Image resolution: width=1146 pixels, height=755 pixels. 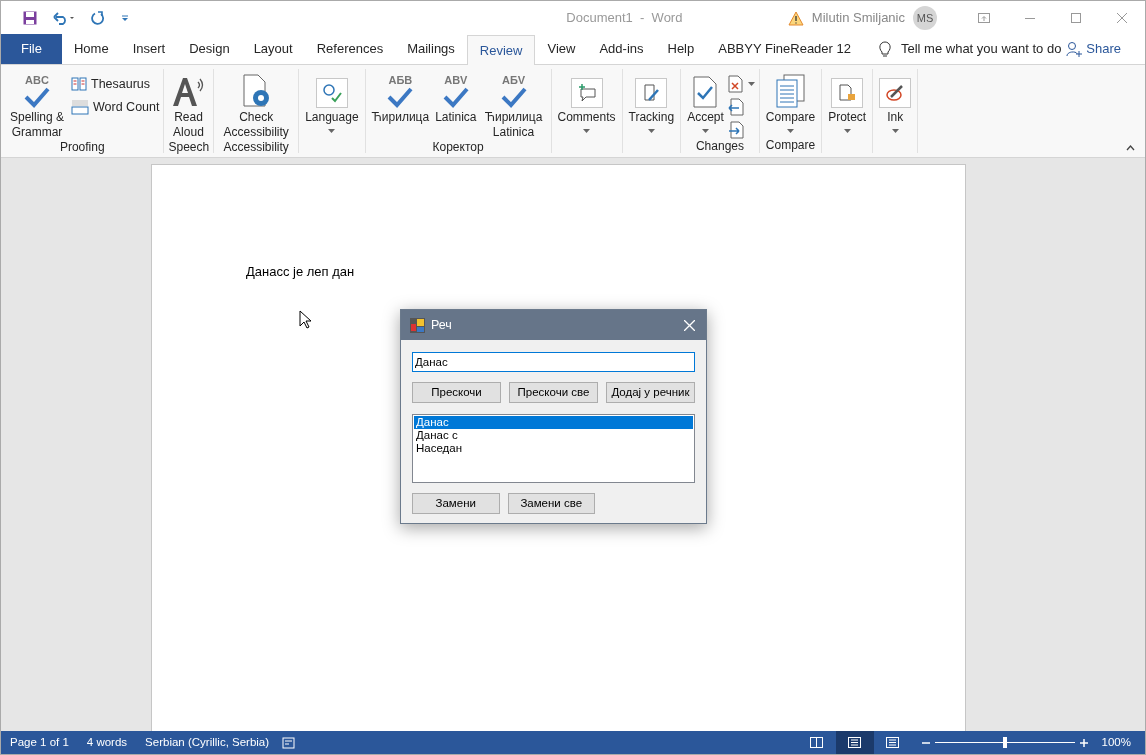 I want to click on maximize-icon, so click(x=1076, y=18).